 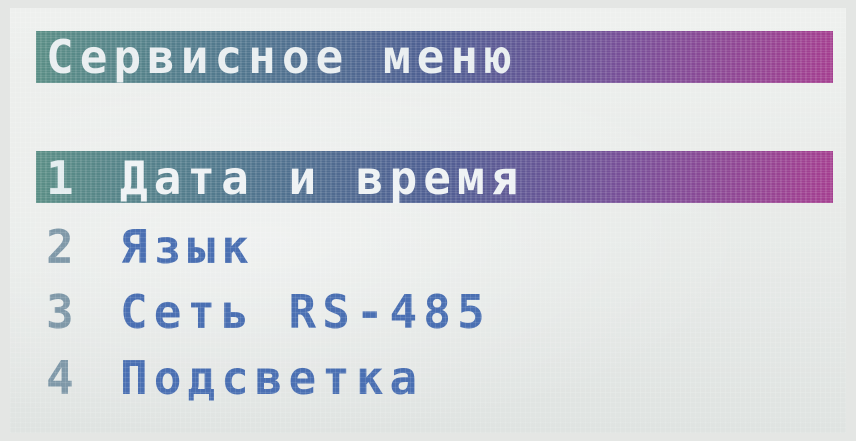 I want to click on menu-item-number: 3, so click(x=63, y=312).